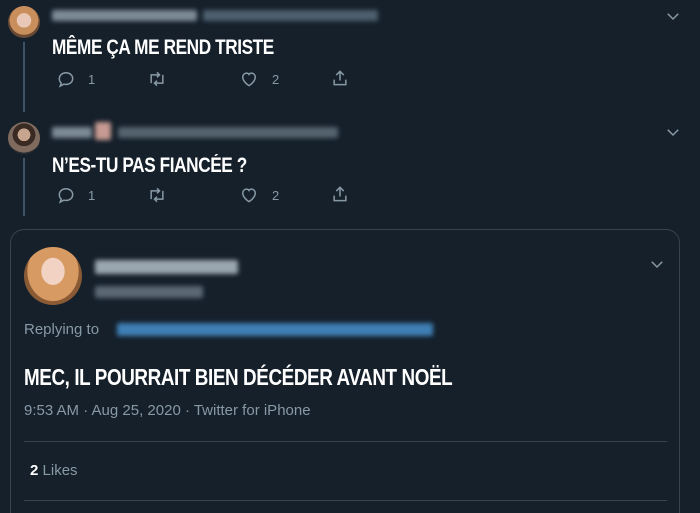 Image resolution: width=700 pixels, height=513 pixels. Describe the element at coordinates (34, 470) in the screenshot. I see `likes-number: 2` at that location.